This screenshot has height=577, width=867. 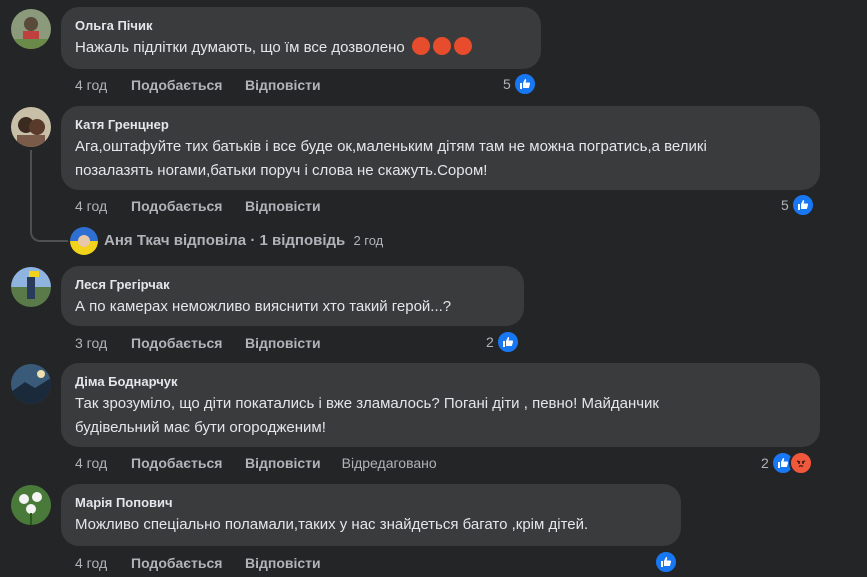 What do you see at coordinates (49, 196) in the screenshot?
I see `reply-thread-connector` at bounding box center [49, 196].